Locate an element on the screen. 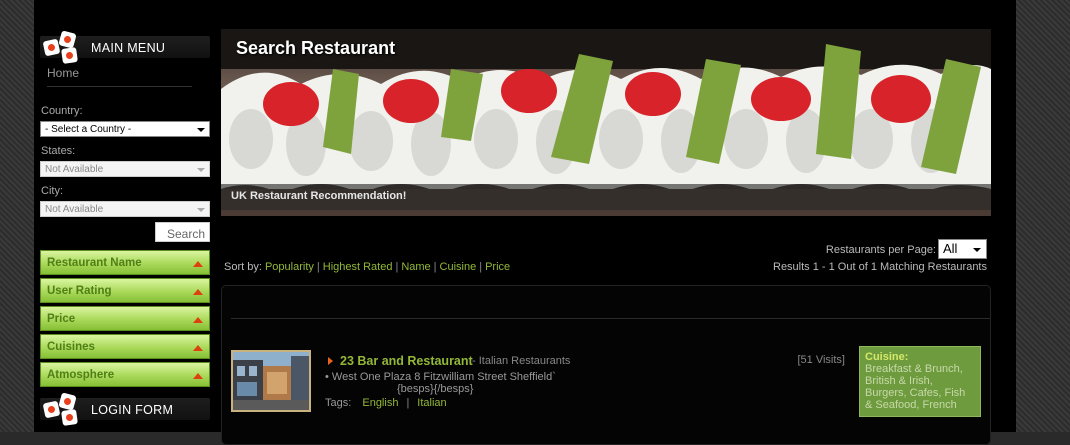 The image size is (1070, 445). filter-price: Price is located at coordinates (125, 318).